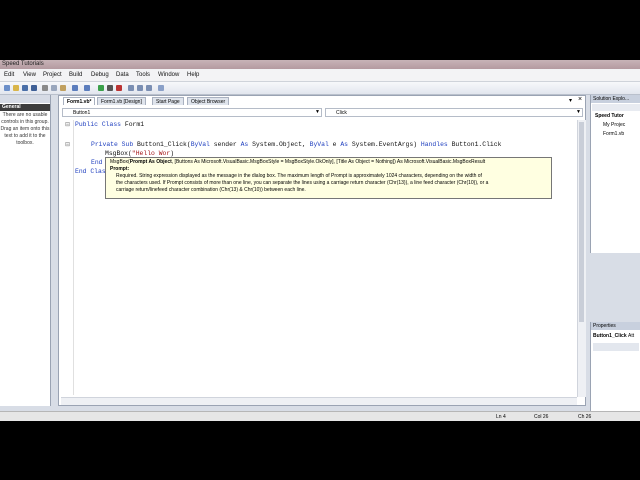 This screenshot has width=640, height=480. Describe the element at coordinates (161, 88) in the screenshot. I see `find-icon` at that location.